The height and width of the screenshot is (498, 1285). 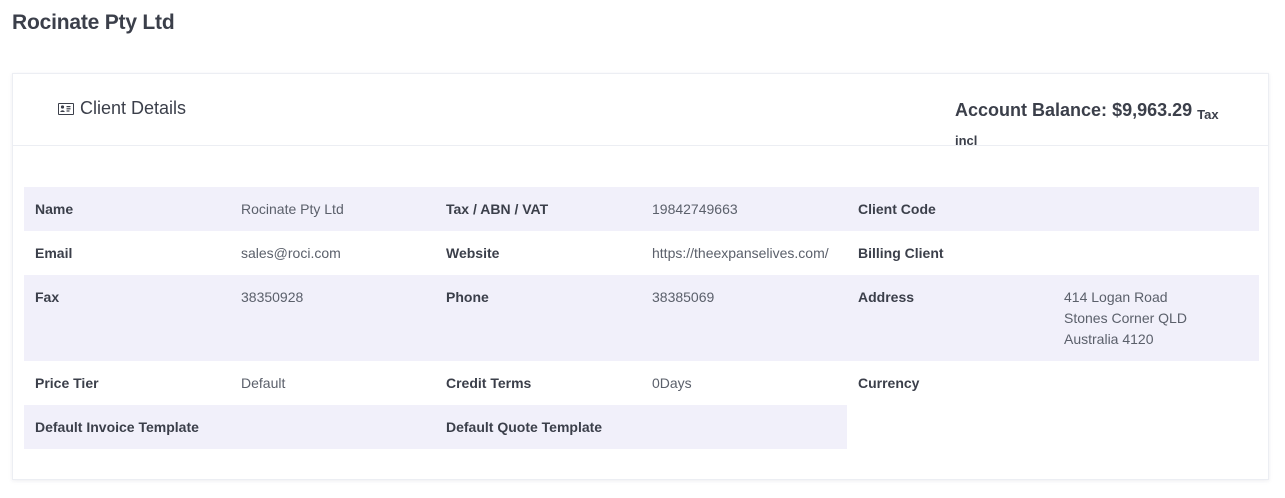 What do you see at coordinates (1156, 209) in the screenshot?
I see `client-code-value` at bounding box center [1156, 209].